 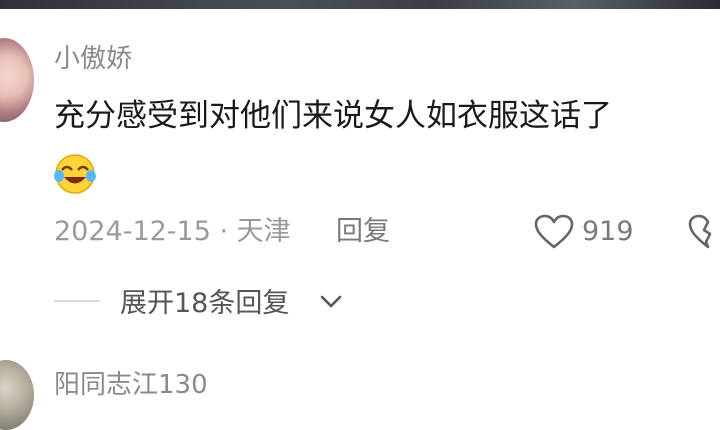 I want to click on broken-heart-icon, so click(x=704, y=232).